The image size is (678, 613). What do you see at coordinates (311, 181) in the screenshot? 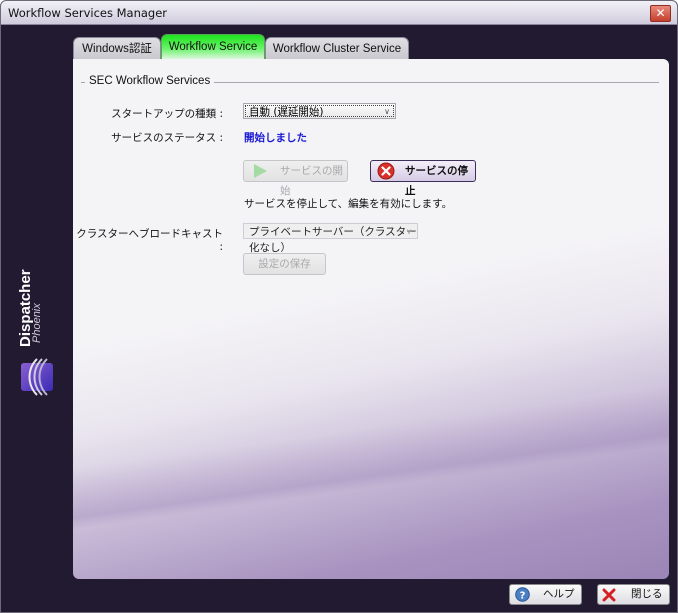
I see `start-service-label: サービスの開始` at bounding box center [311, 181].